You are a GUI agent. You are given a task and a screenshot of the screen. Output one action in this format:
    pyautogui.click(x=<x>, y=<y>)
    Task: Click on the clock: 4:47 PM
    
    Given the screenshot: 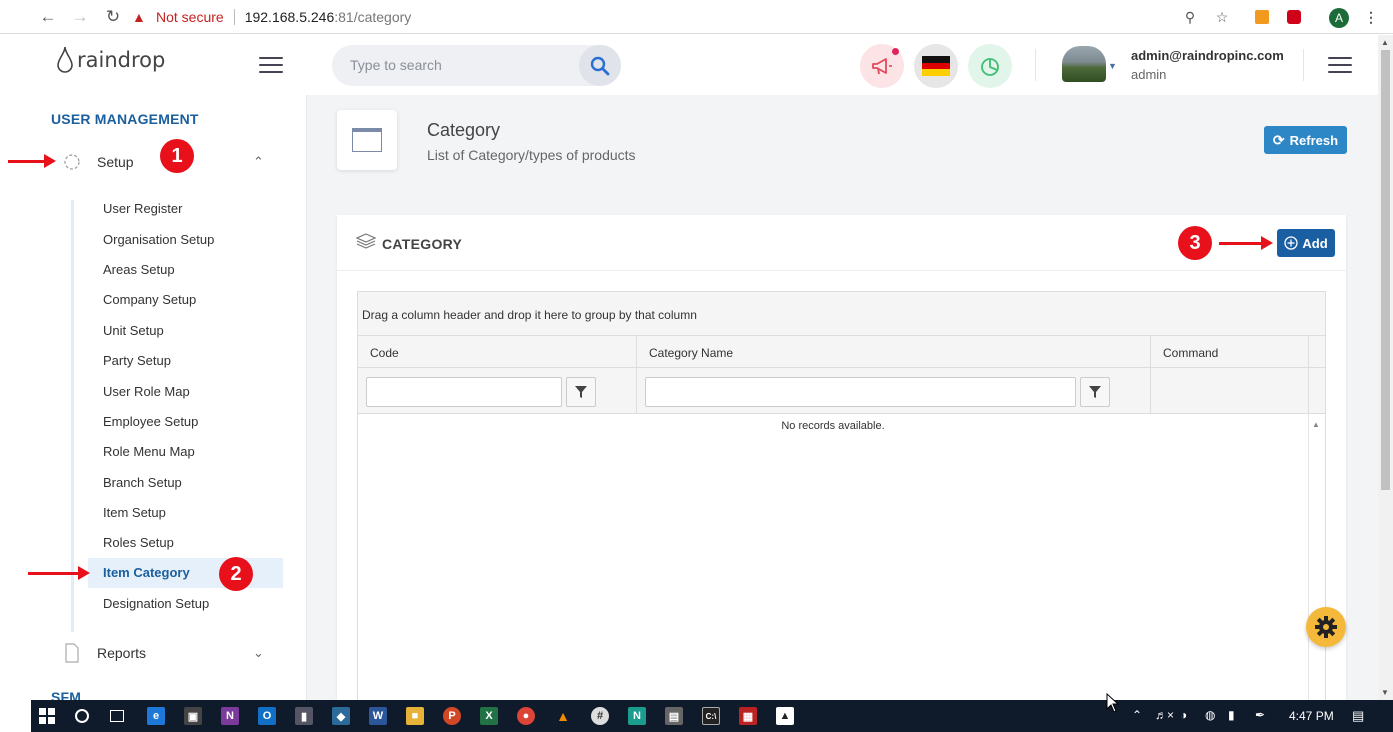 What is the action you would take?
    pyautogui.click(x=1311, y=716)
    